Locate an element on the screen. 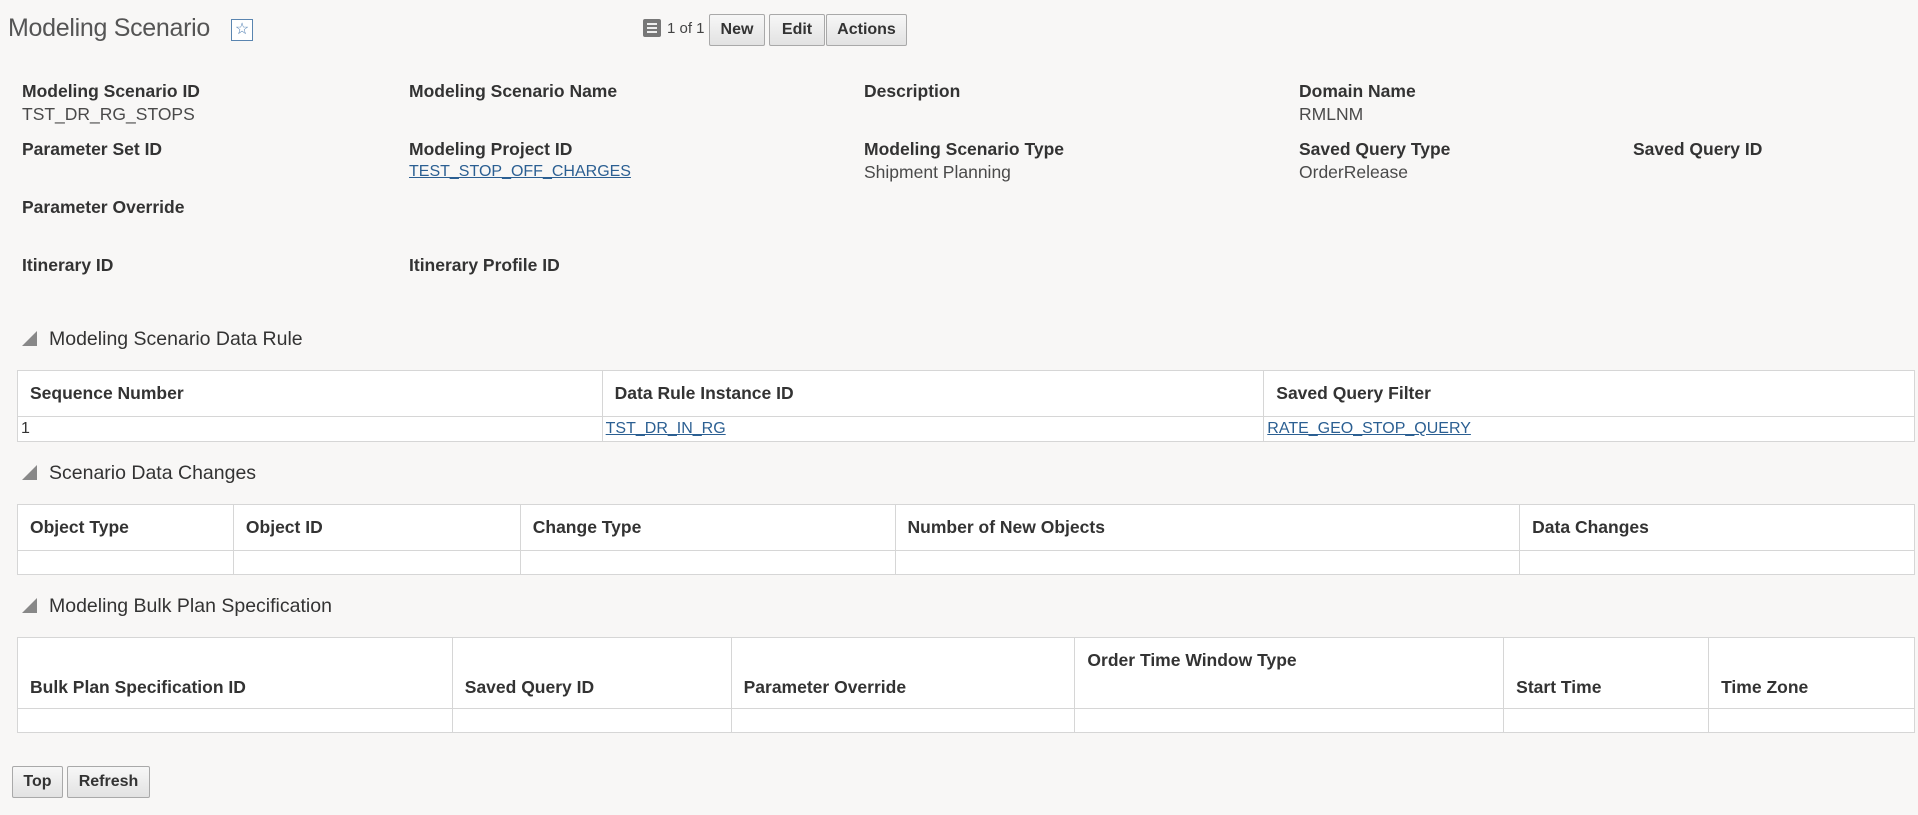 This screenshot has width=1918, height=815. sequence-cell: 1 is located at coordinates (310, 429).